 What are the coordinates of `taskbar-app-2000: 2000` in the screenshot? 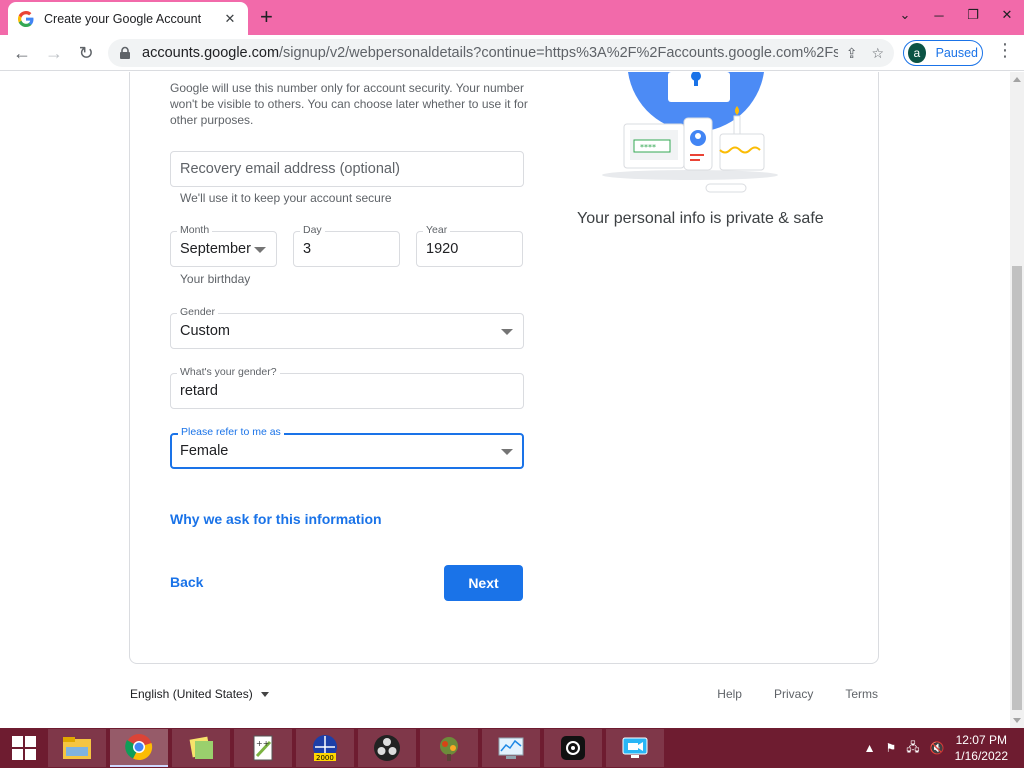 It's located at (325, 748).